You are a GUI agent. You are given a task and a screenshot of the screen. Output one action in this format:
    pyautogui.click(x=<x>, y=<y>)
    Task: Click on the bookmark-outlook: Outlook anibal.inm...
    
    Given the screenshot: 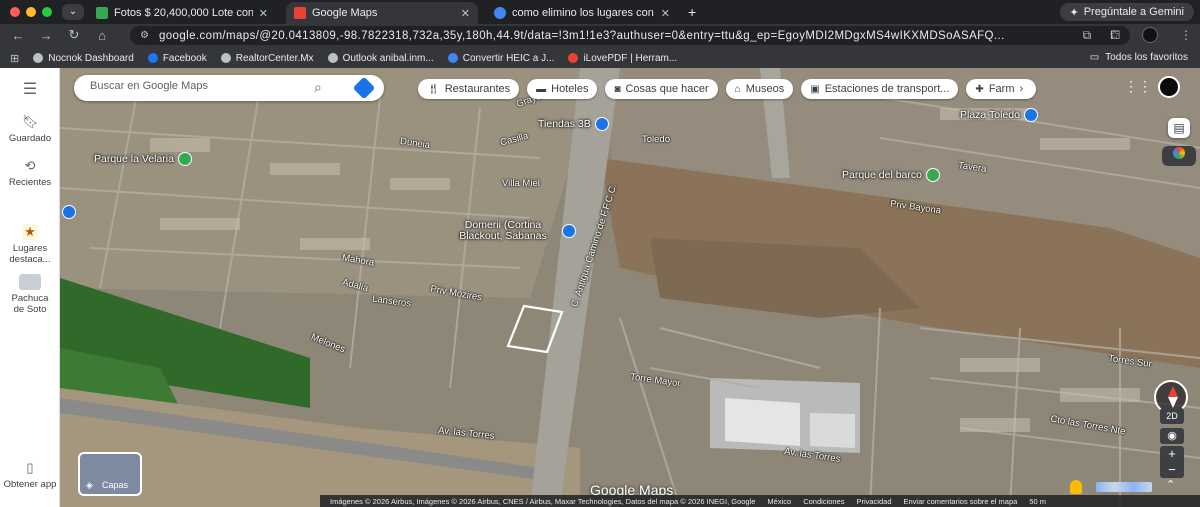 What is the action you would take?
    pyautogui.click(x=380, y=58)
    